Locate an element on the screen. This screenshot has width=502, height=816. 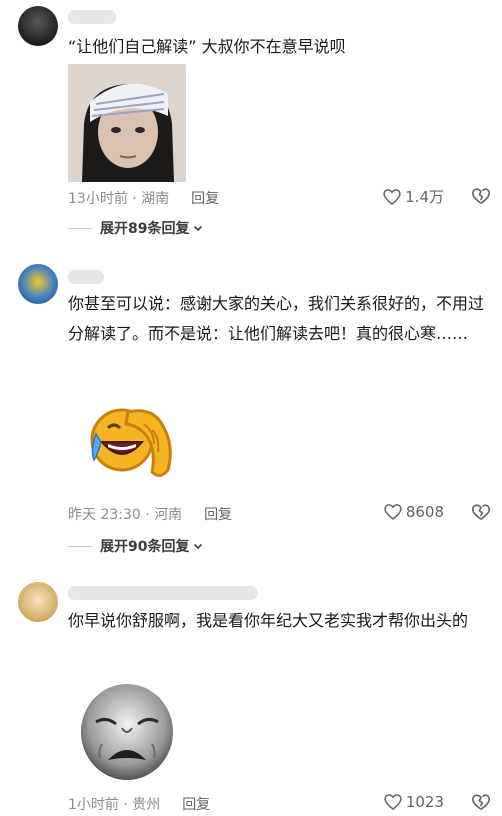
time-location: 13小时前 · 湖南 is located at coordinates (119, 199).